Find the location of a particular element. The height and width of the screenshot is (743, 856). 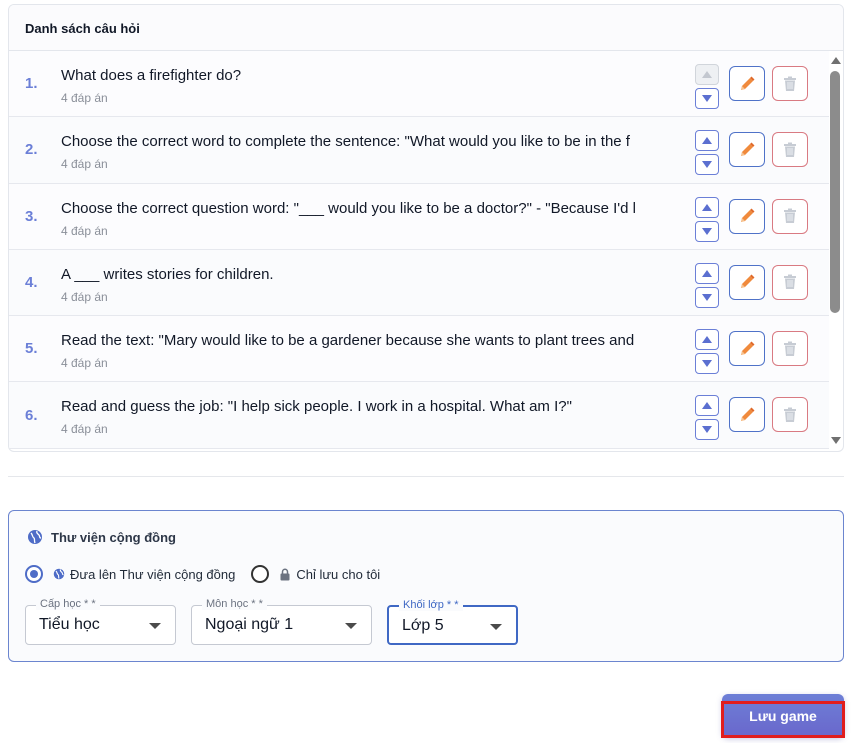

question-row: 1. What does a firefighter do? 4 đáp án is located at coordinates (419, 84).